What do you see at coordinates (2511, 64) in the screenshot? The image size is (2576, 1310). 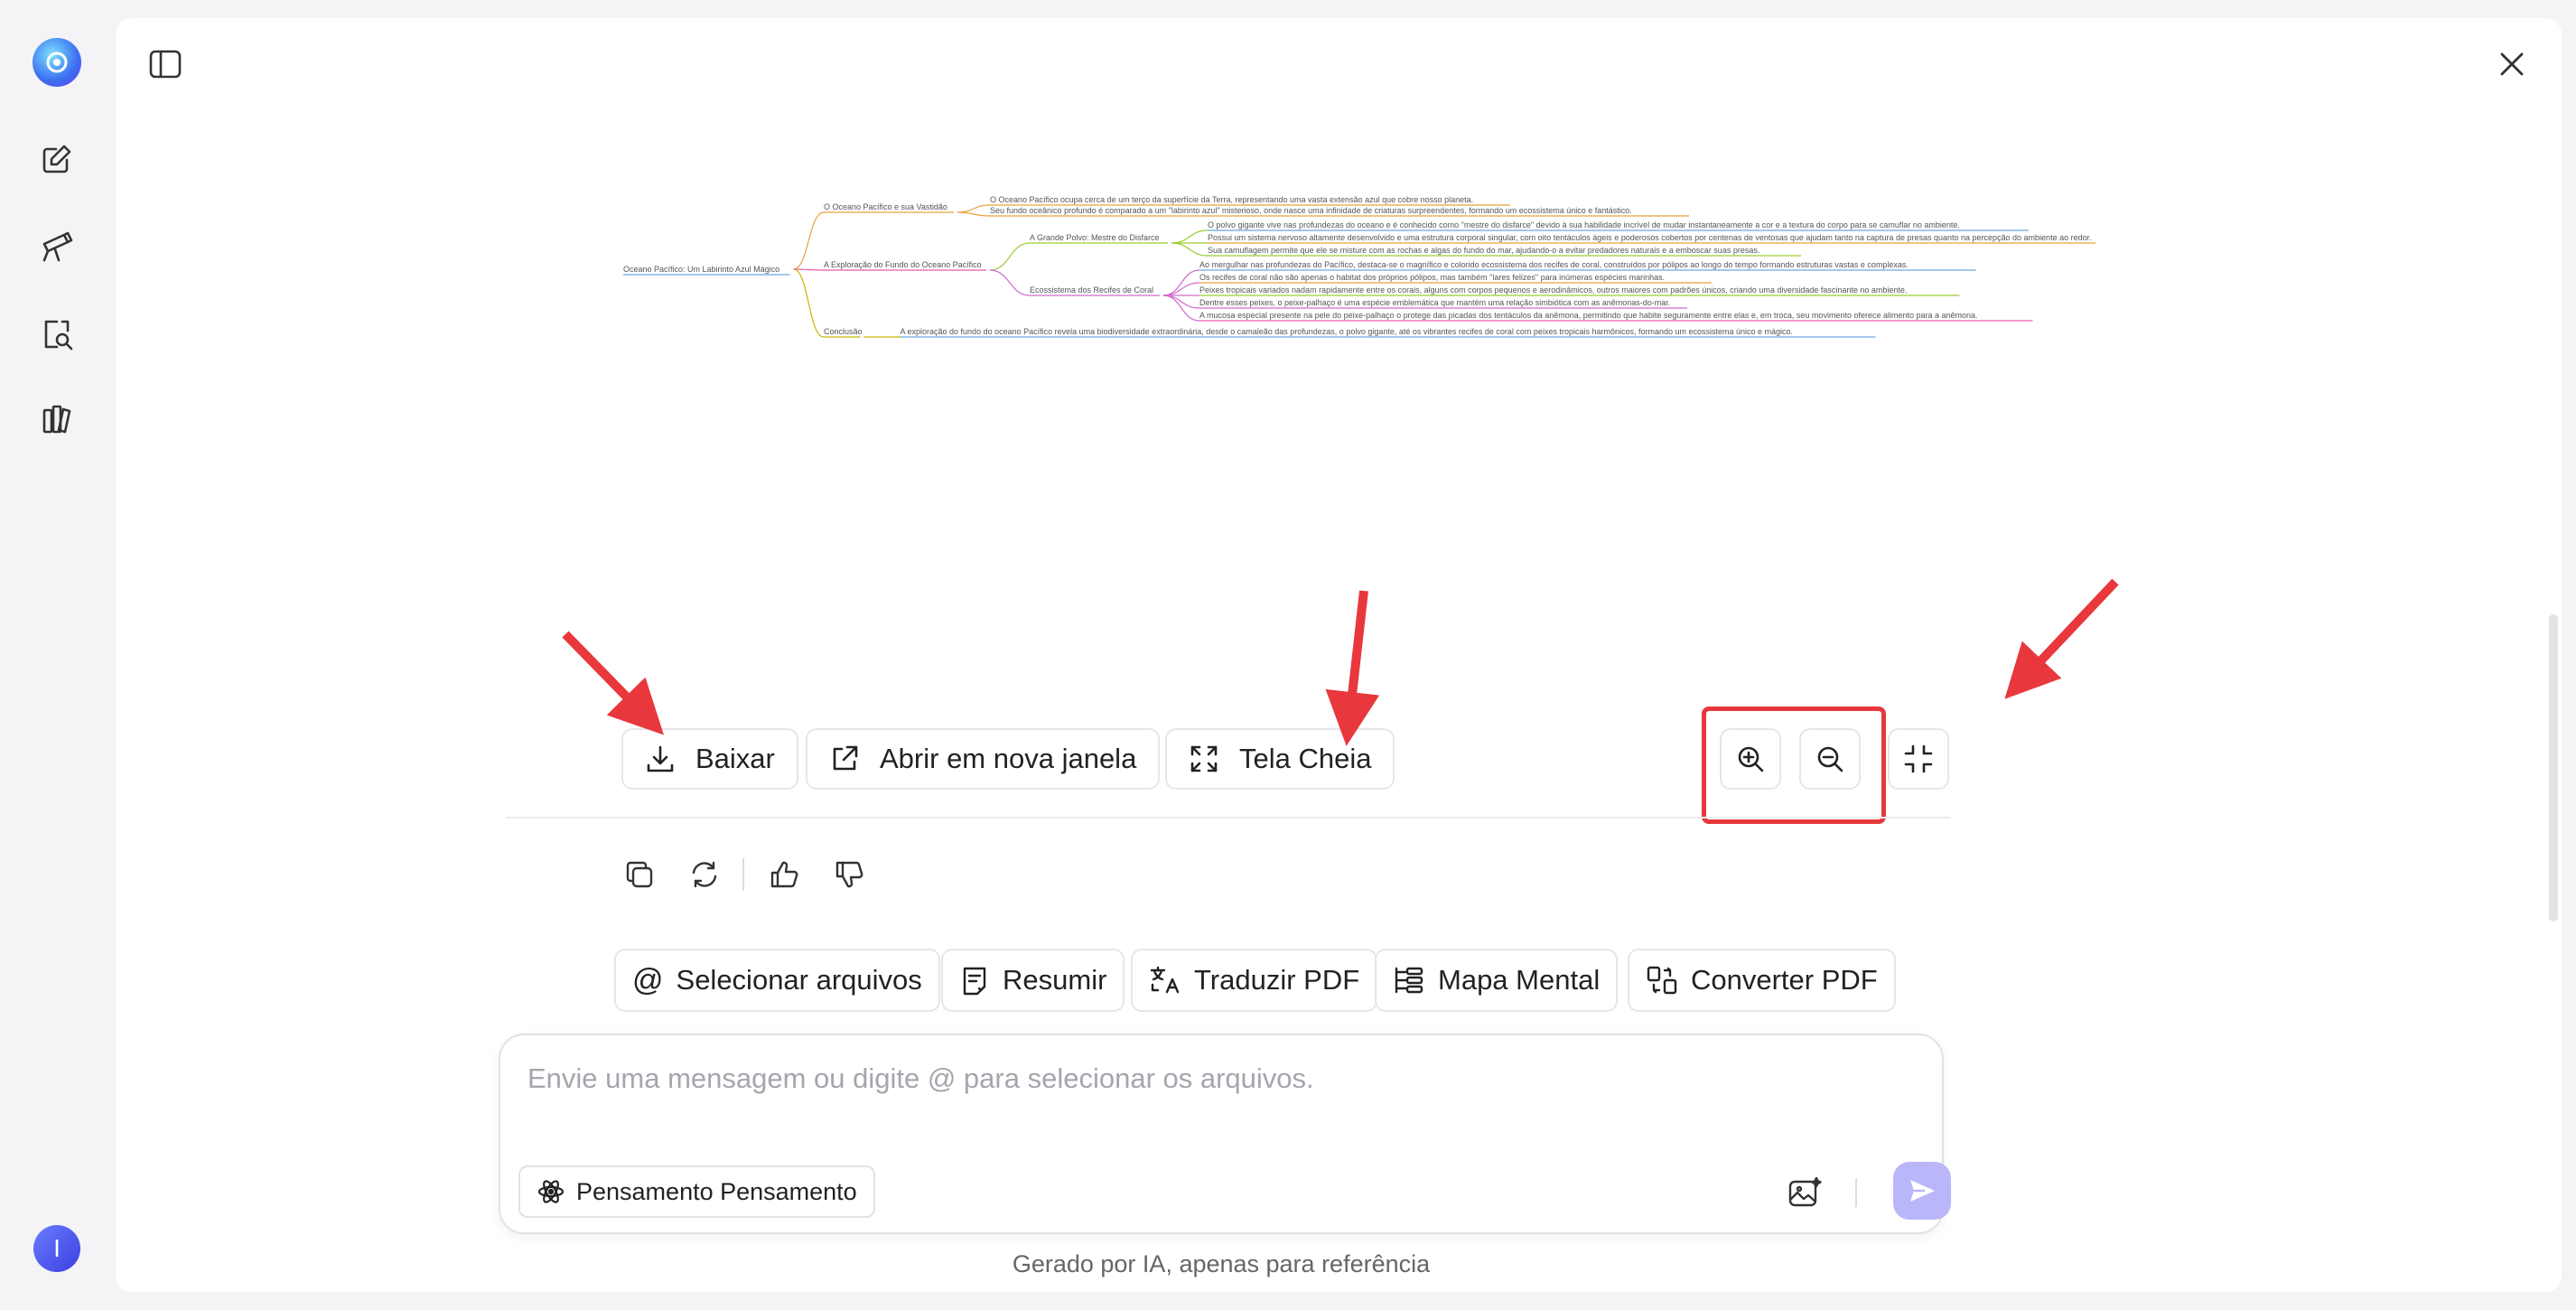 I see `close-icon` at bounding box center [2511, 64].